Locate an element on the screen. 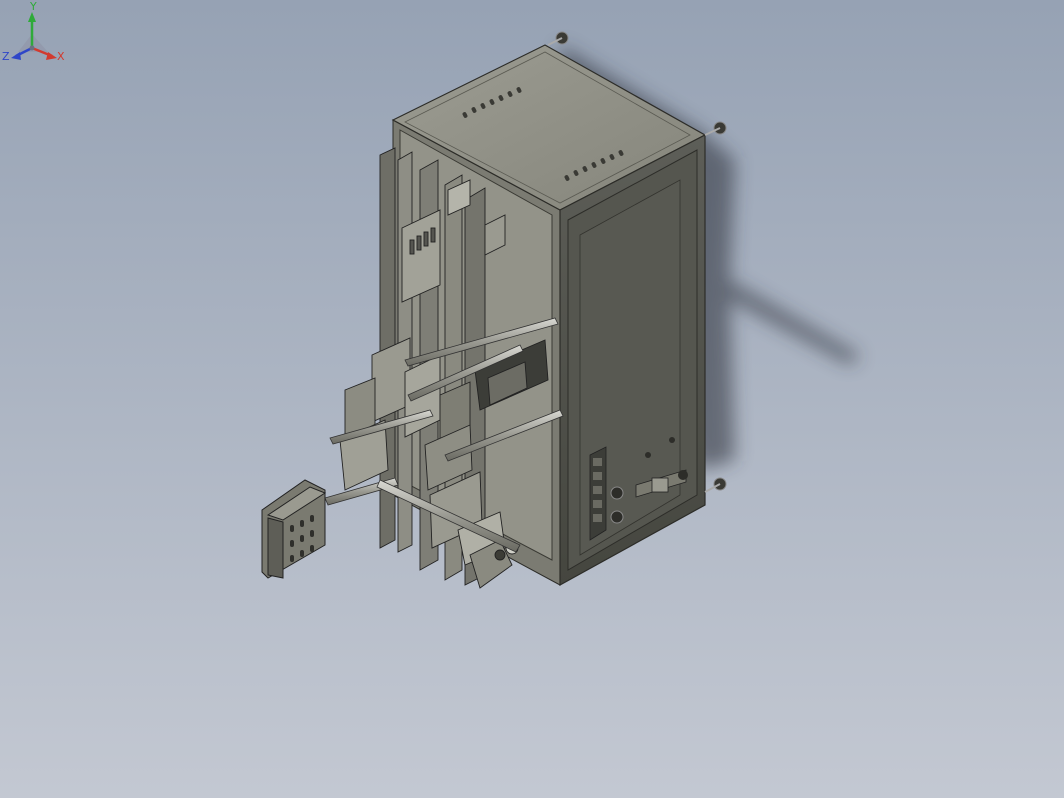  pendant-controller is located at coordinates (294, 529).